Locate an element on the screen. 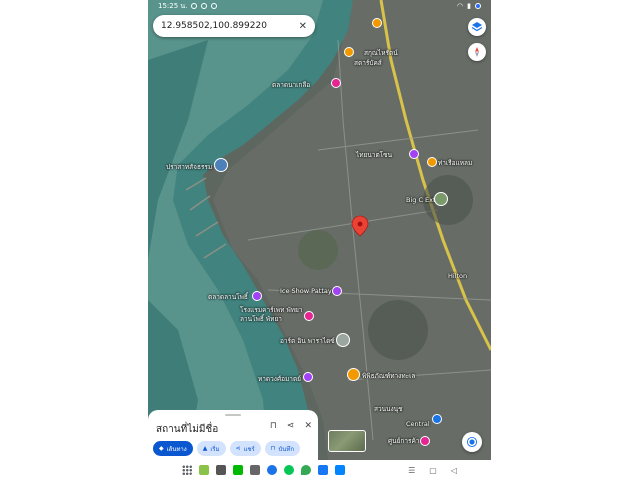 Image resolution: width=640 pixels, height=480 pixels. map-label: ไทยนาตโซน is located at coordinates (374, 155).